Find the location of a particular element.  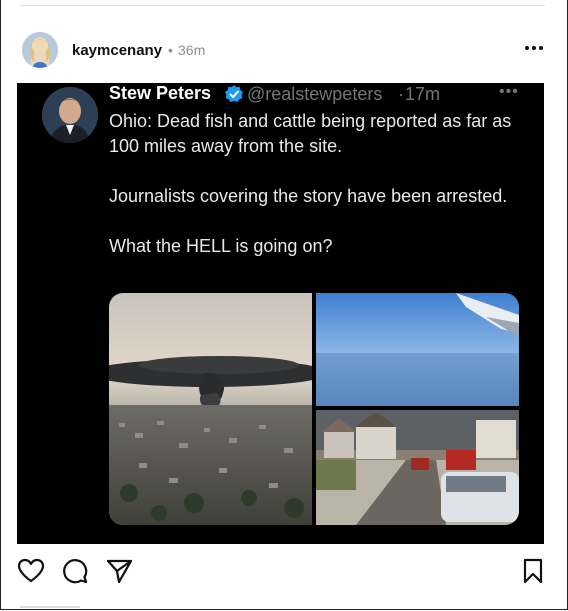

tweet-paragraph: What the HELL is going on? is located at coordinates (221, 246).